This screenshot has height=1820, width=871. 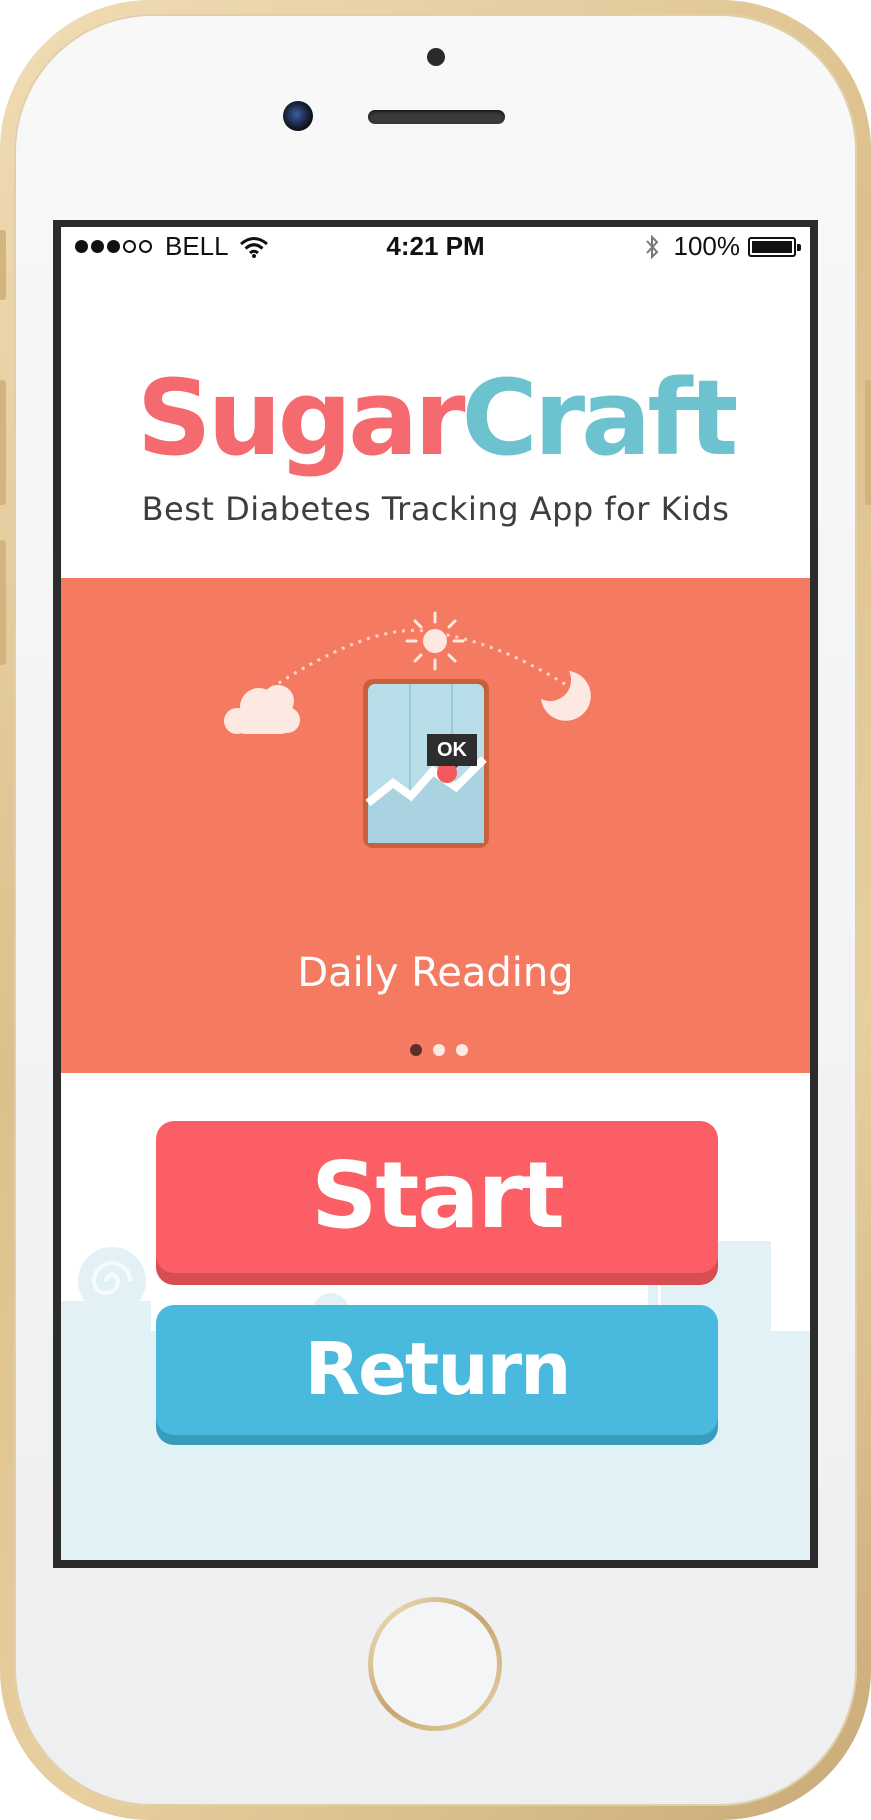 What do you see at coordinates (437, 1370) in the screenshot?
I see `return-button: Return` at bounding box center [437, 1370].